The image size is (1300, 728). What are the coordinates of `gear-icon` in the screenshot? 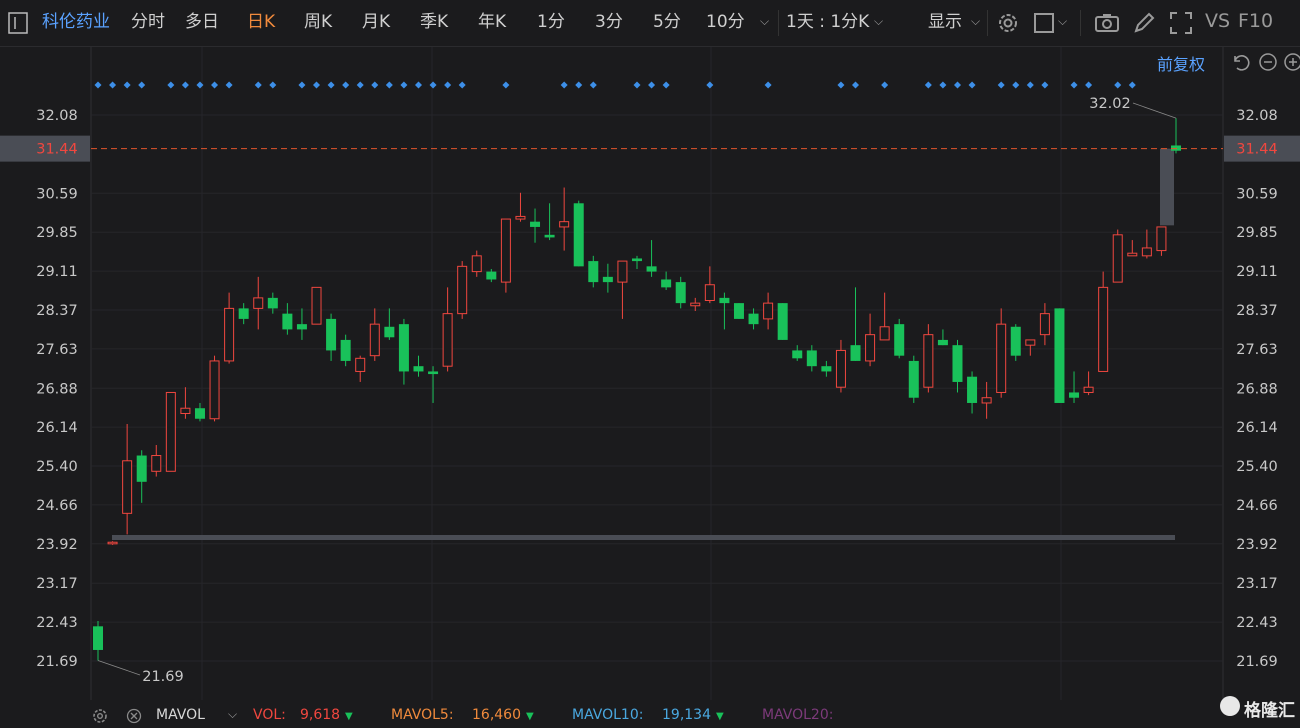 It's located at (1008, 23).